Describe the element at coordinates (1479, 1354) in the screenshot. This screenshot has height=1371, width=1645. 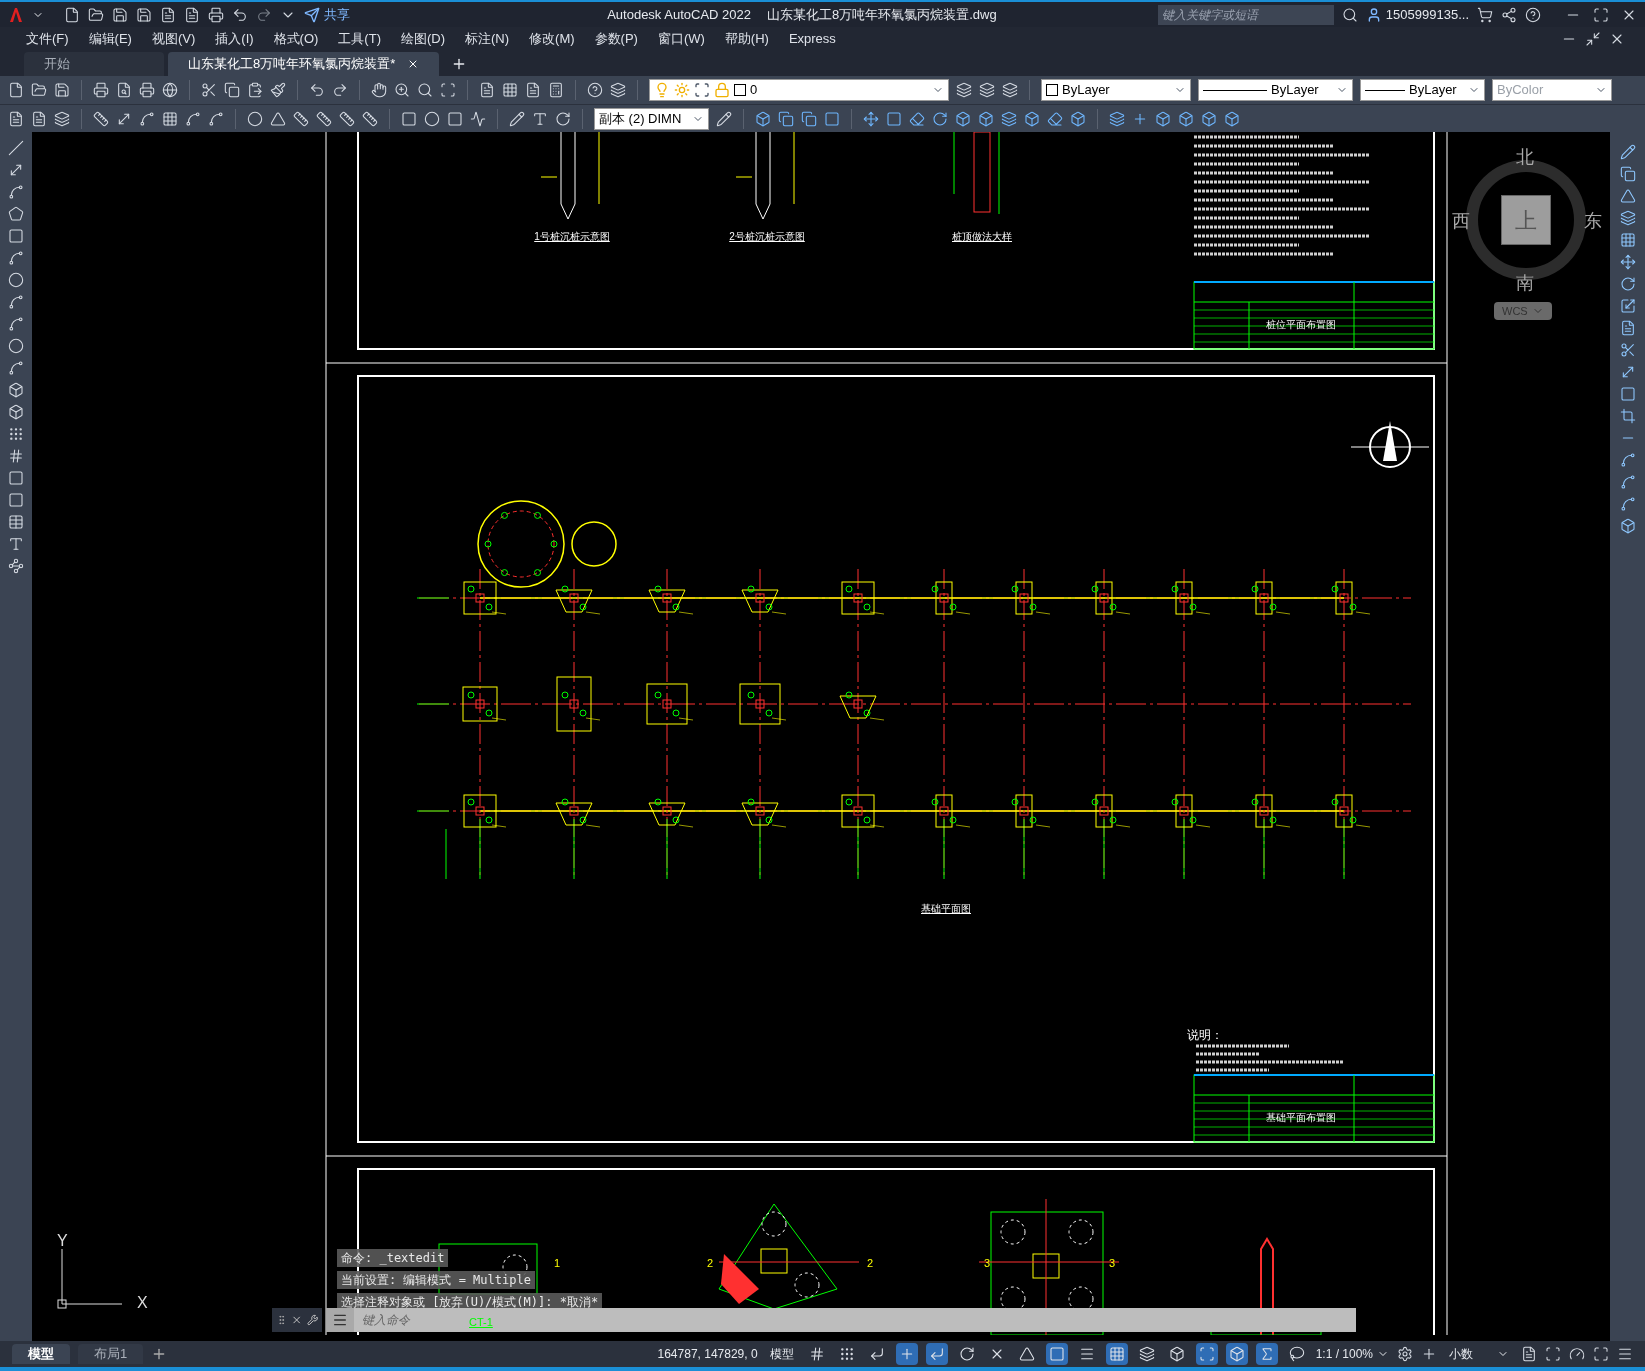
I see `units-dropdown: 小数` at that location.